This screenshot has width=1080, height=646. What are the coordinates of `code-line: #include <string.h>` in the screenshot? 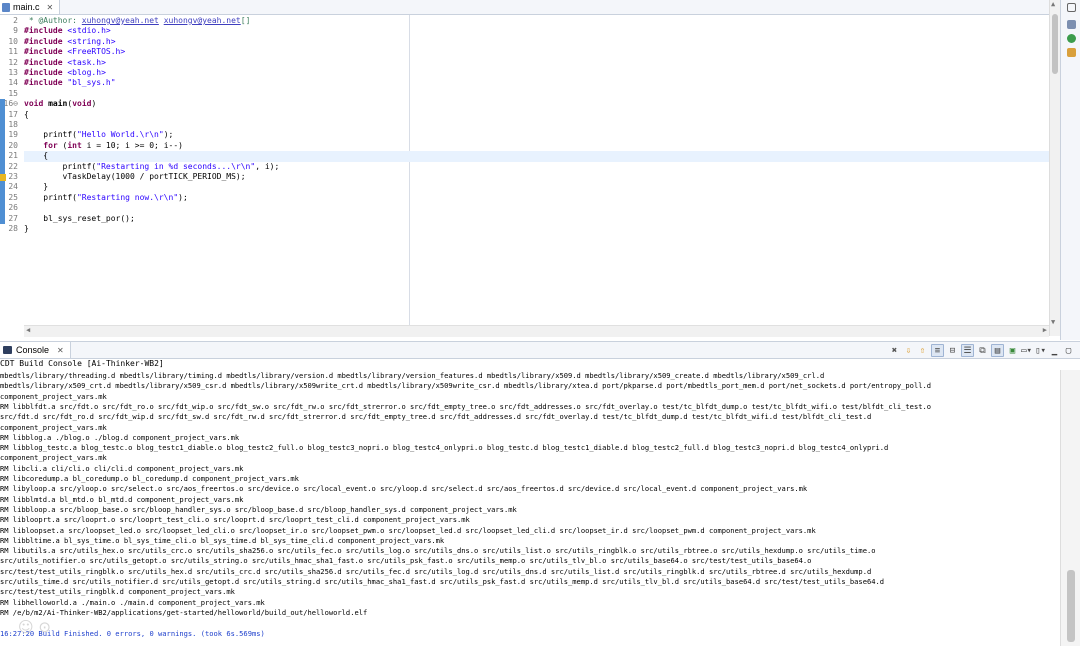 It's located at (70, 42).